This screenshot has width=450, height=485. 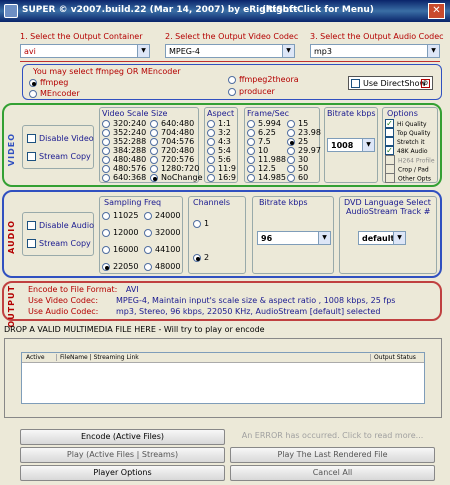 I want to click on scale-option: 352:288, so click(x=124, y=141).